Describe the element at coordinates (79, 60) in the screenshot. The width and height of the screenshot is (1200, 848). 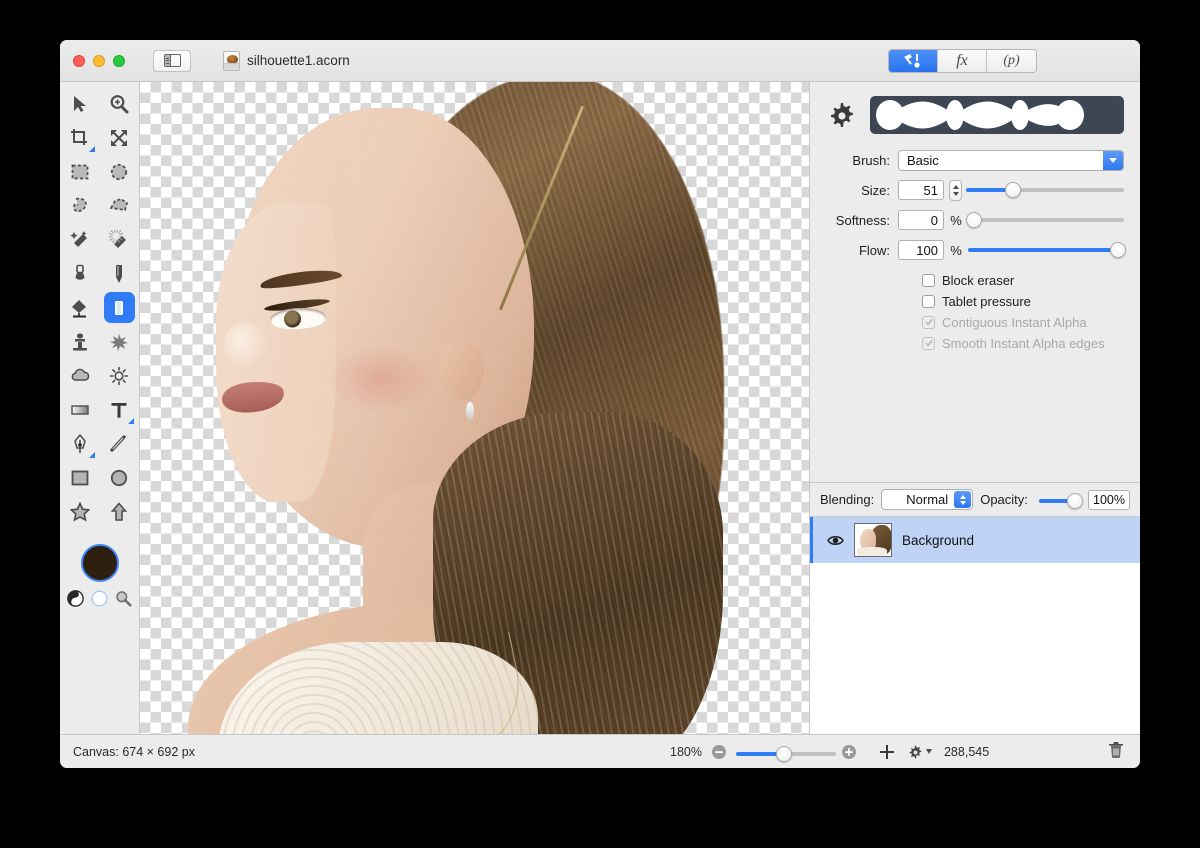
I see `close-window-button` at that location.